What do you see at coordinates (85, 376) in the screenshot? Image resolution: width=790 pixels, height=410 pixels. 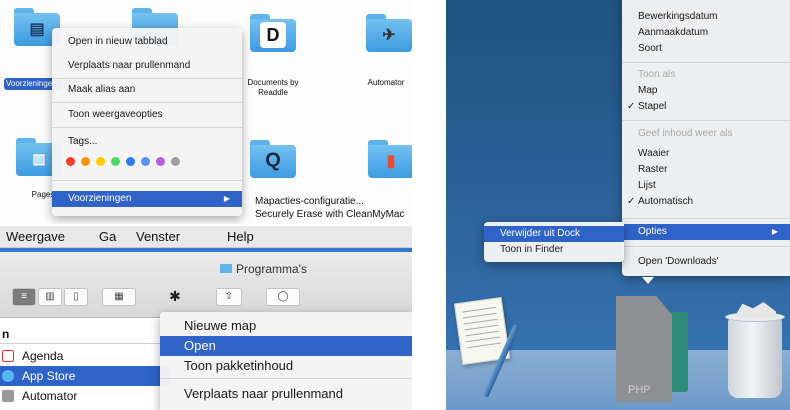 I see `table-row-selected: App Store` at bounding box center [85, 376].